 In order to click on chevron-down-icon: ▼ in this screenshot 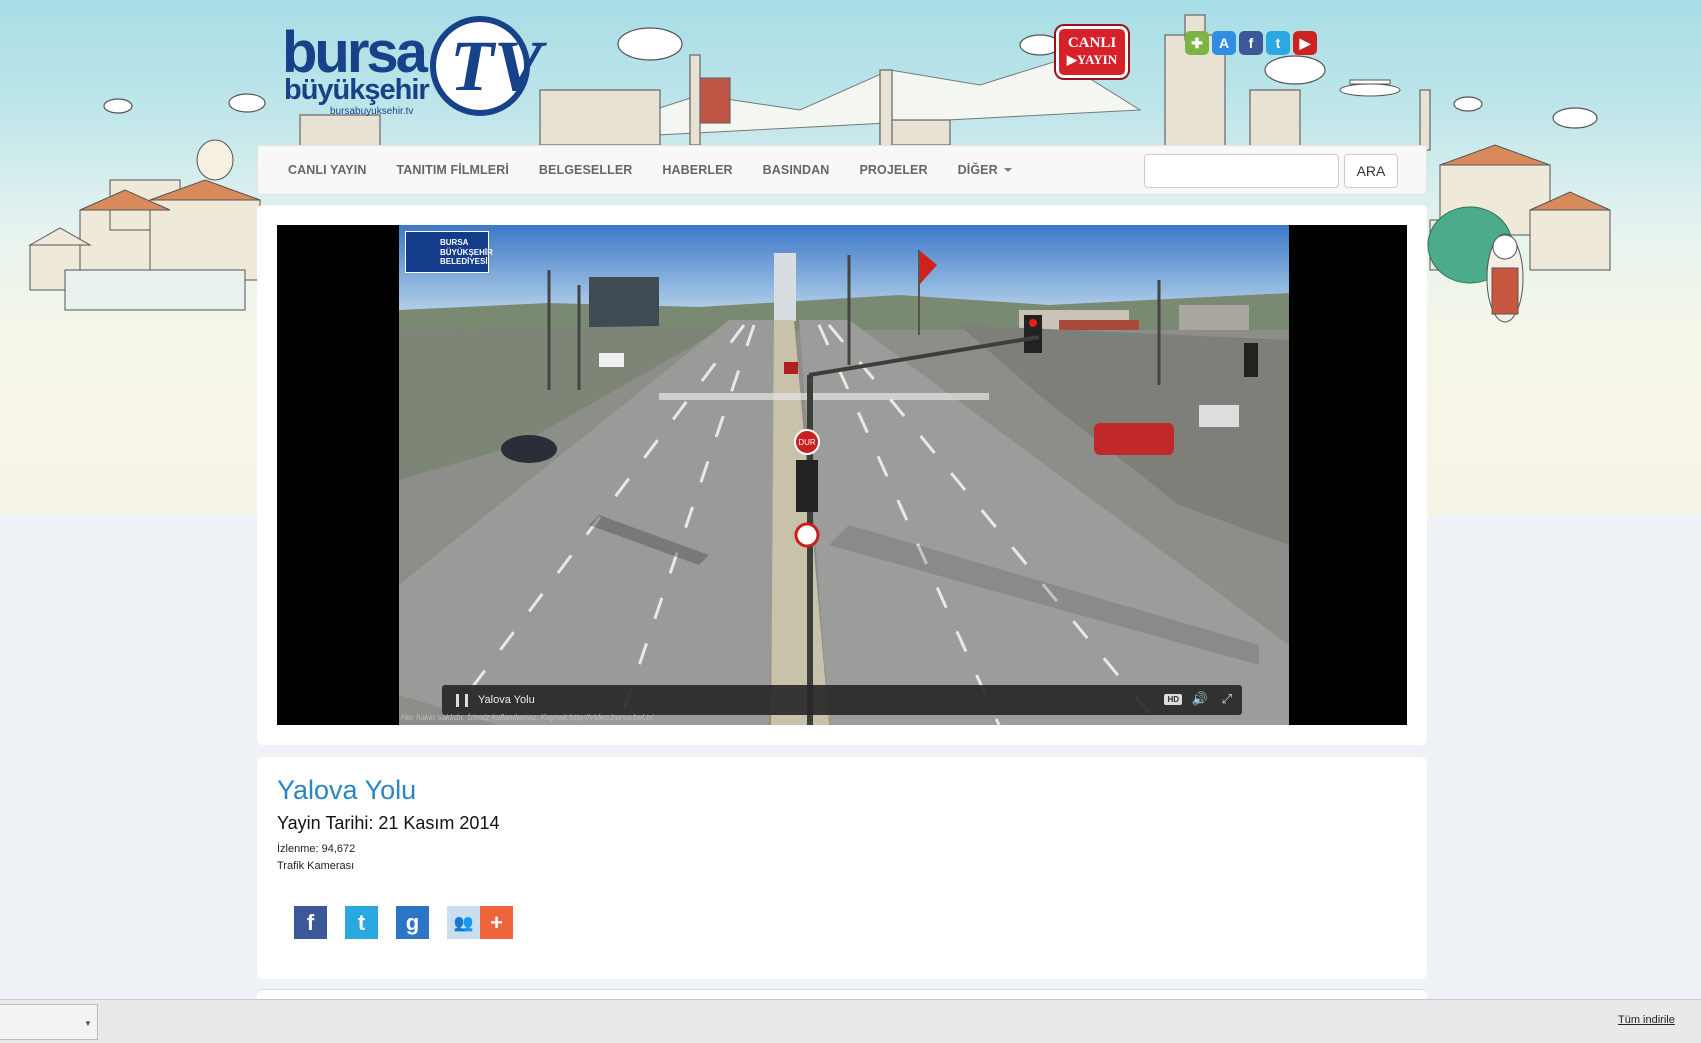, I will do `click(88, 1023)`.